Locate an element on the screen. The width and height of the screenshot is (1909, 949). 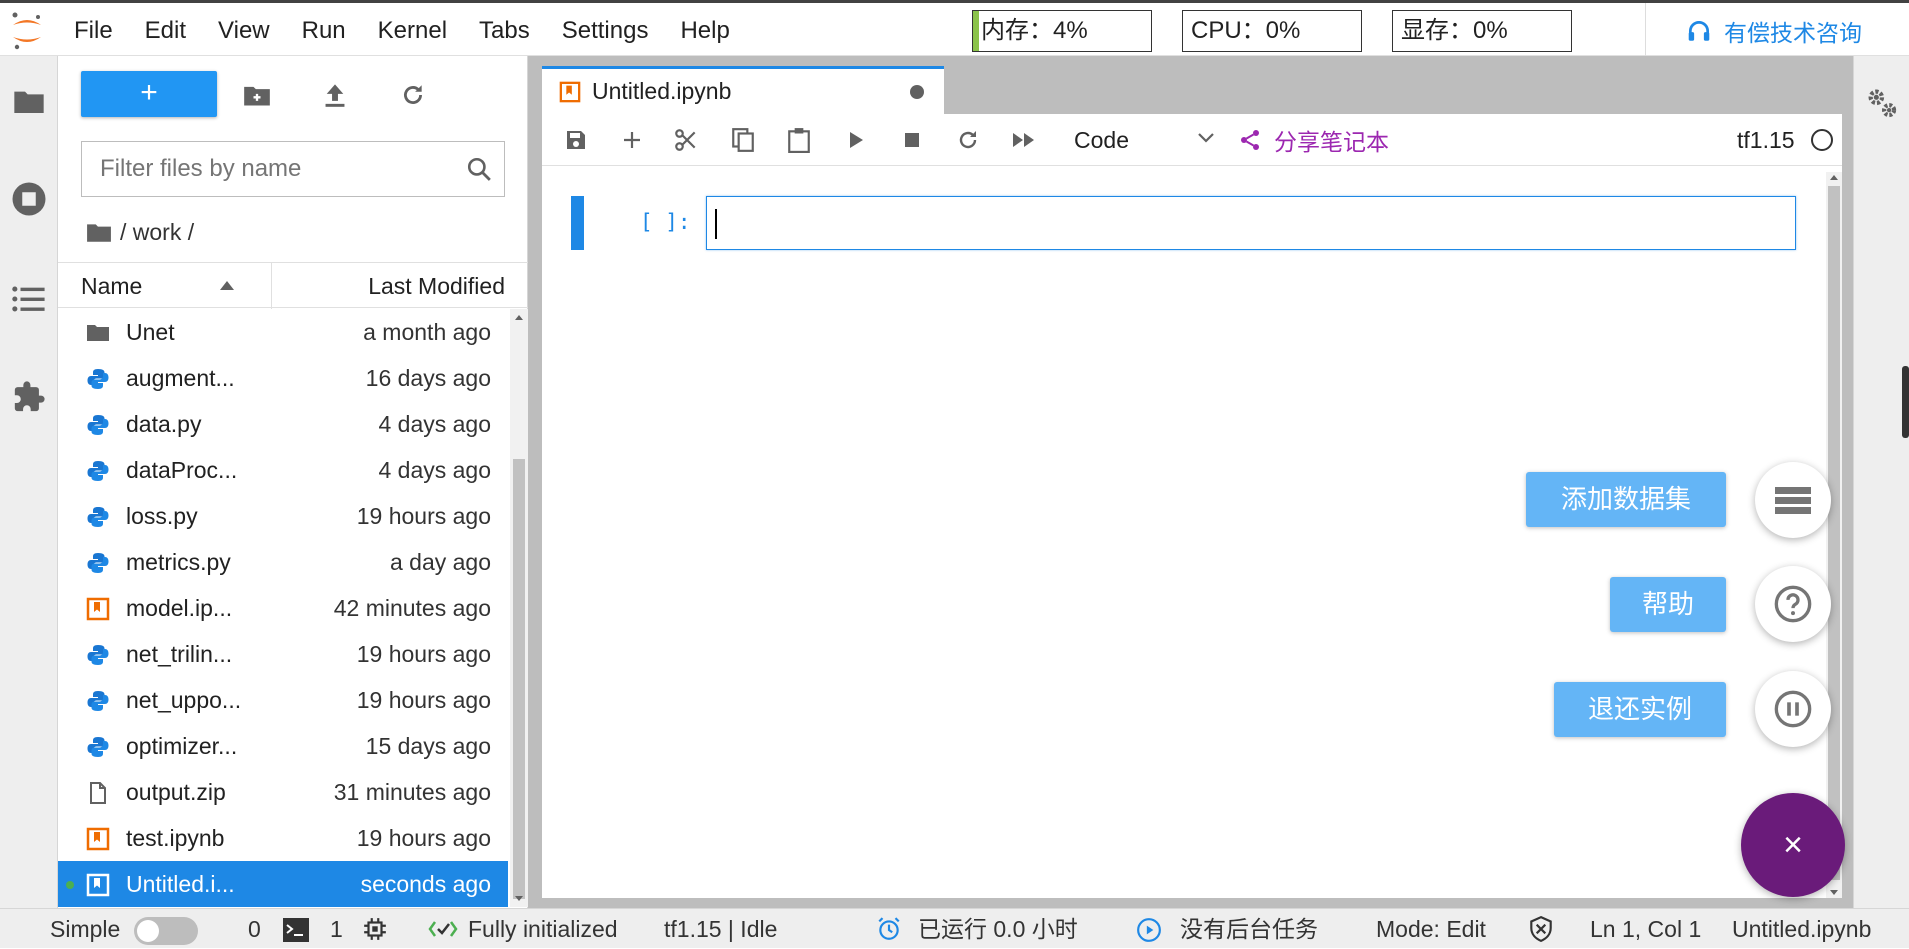
active-cell-marker is located at coordinates (577, 223).